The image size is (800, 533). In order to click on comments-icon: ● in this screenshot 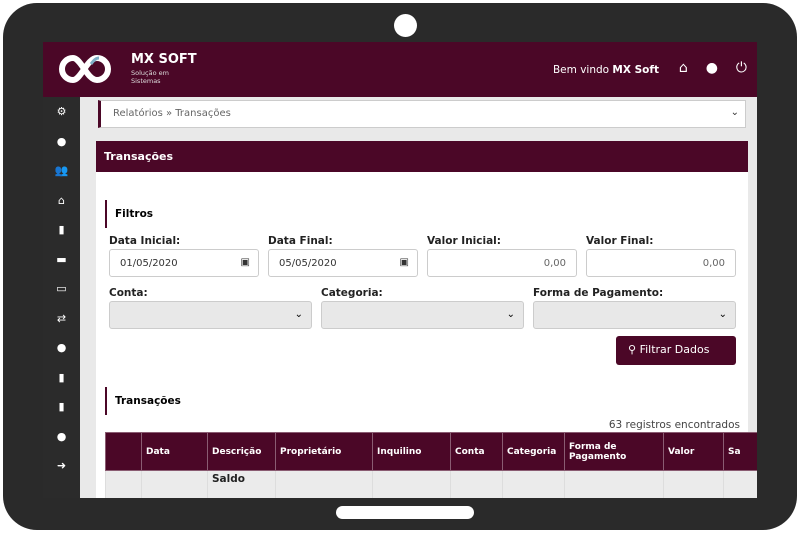, I will do `click(61, 348)`.